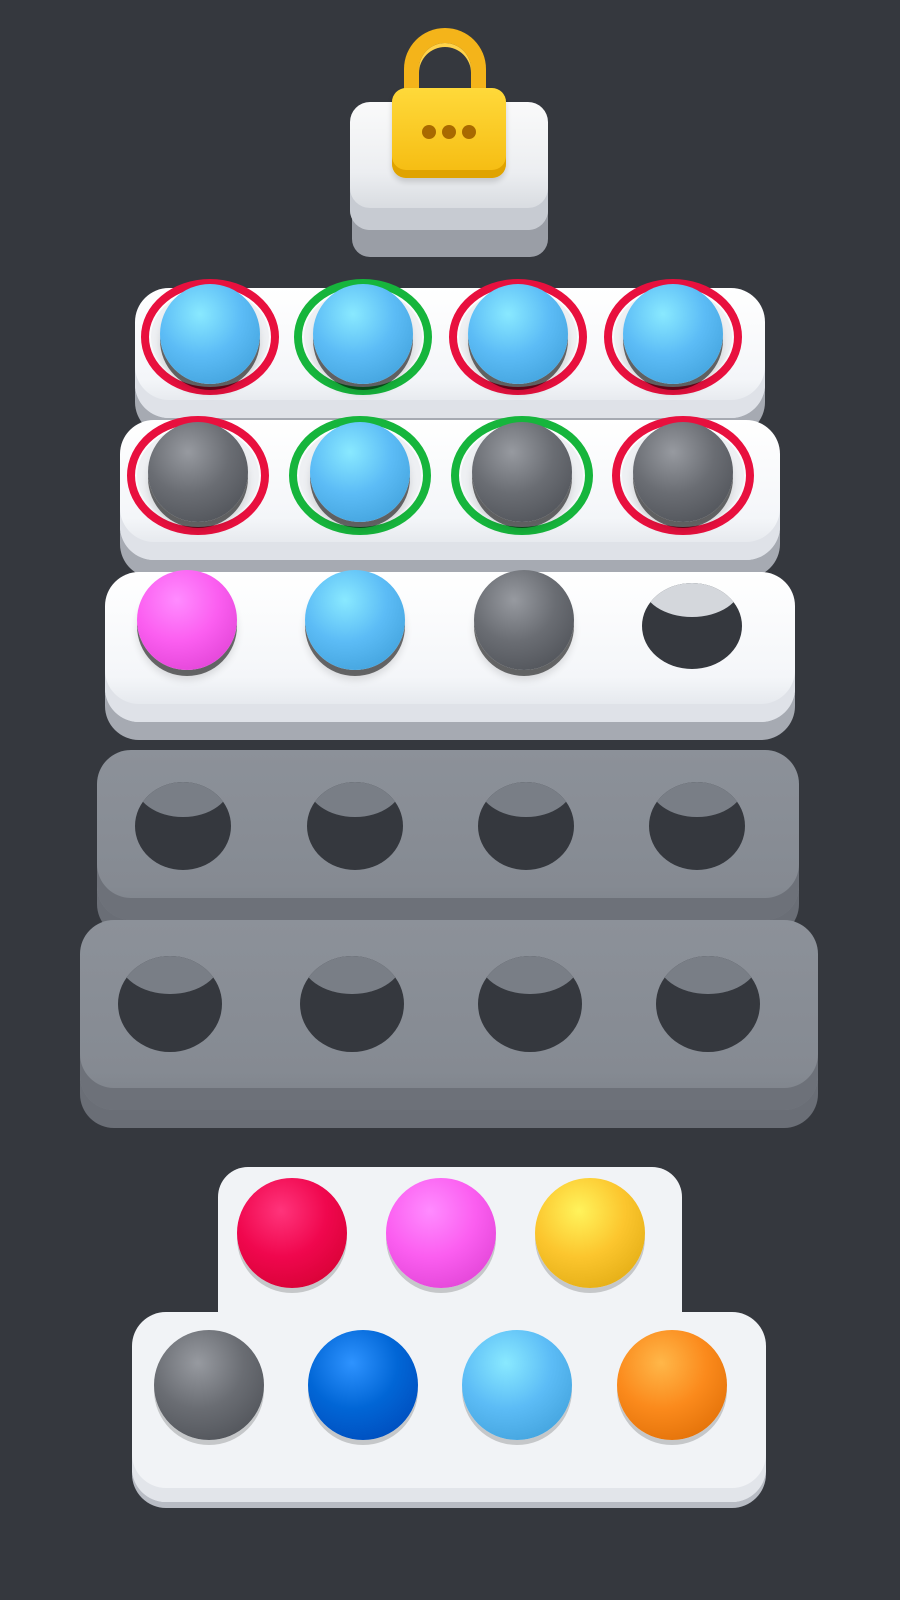  What do you see at coordinates (363, 1385) in the screenshot?
I see `palette-ball-dark-blue` at bounding box center [363, 1385].